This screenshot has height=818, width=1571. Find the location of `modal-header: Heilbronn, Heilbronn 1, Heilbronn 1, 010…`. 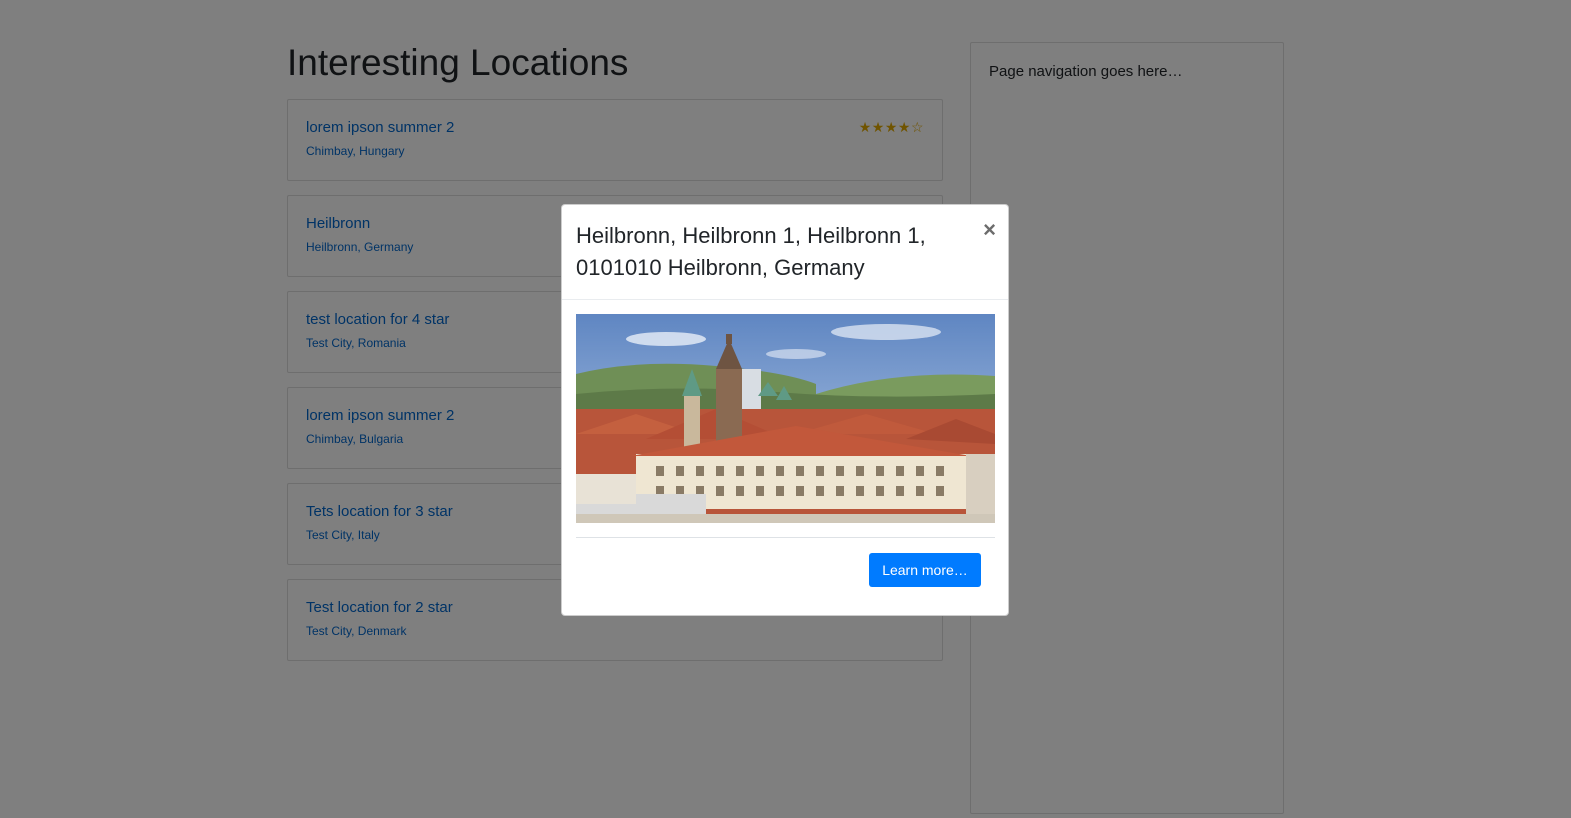

modal-header: Heilbronn, Heilbronn 1, Heilbronn 1, 010… is located at coordinates (785, 252).